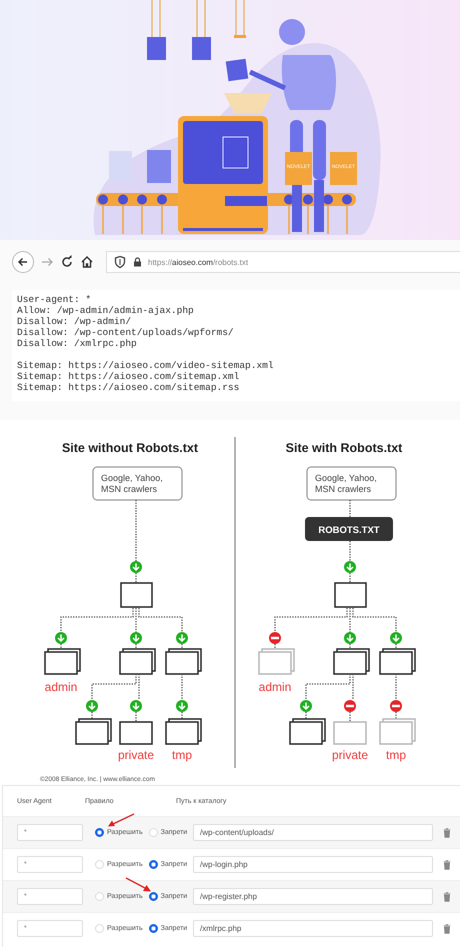 The height and width of the screenshot is (947, 460). I want to click on reload-icon, so click(67, 262).